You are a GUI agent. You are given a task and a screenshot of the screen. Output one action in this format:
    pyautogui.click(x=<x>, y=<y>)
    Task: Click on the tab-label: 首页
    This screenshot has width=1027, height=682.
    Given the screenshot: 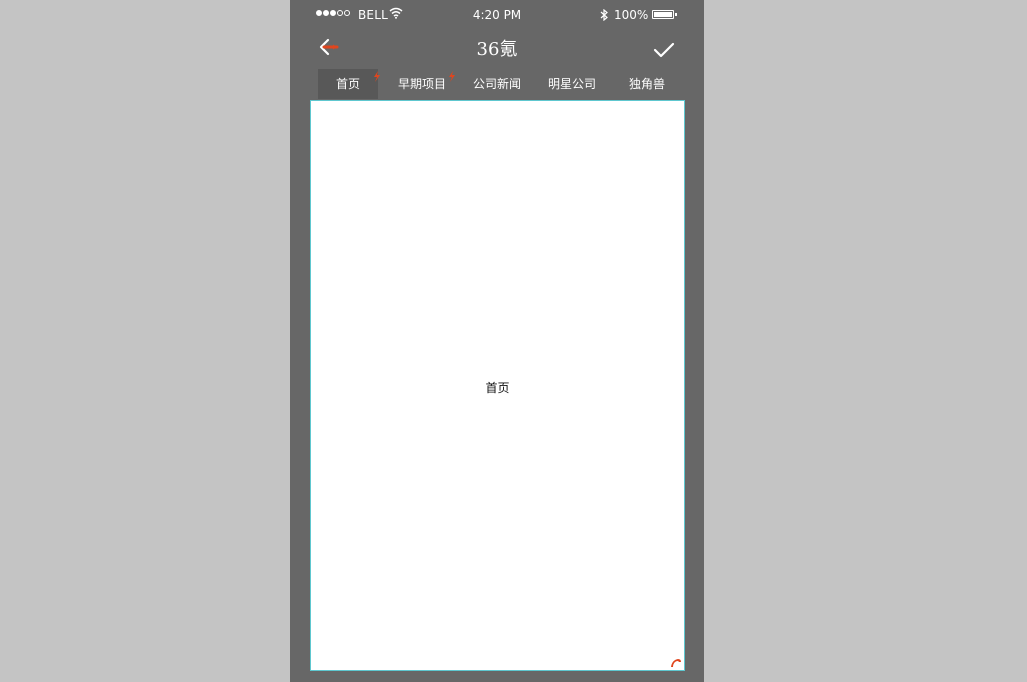 What is the action you would take?
    pyautogui.click(x=347, y=84)
    